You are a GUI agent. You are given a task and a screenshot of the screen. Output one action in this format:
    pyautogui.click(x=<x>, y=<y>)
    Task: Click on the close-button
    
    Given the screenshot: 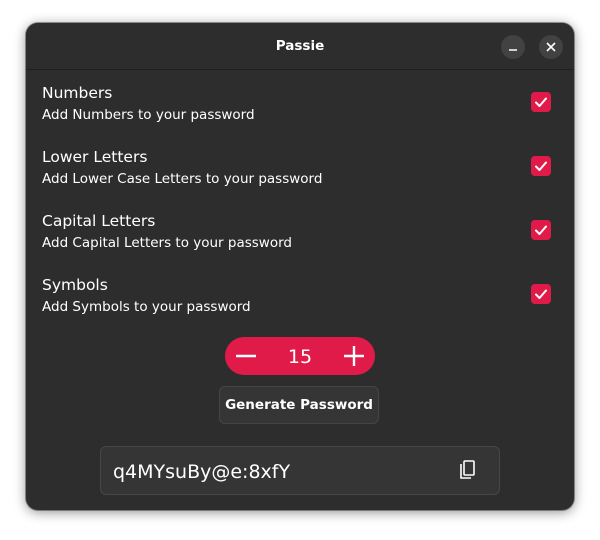 What is the action you would take?
    pyautogui.click(x=551, y=47)
    